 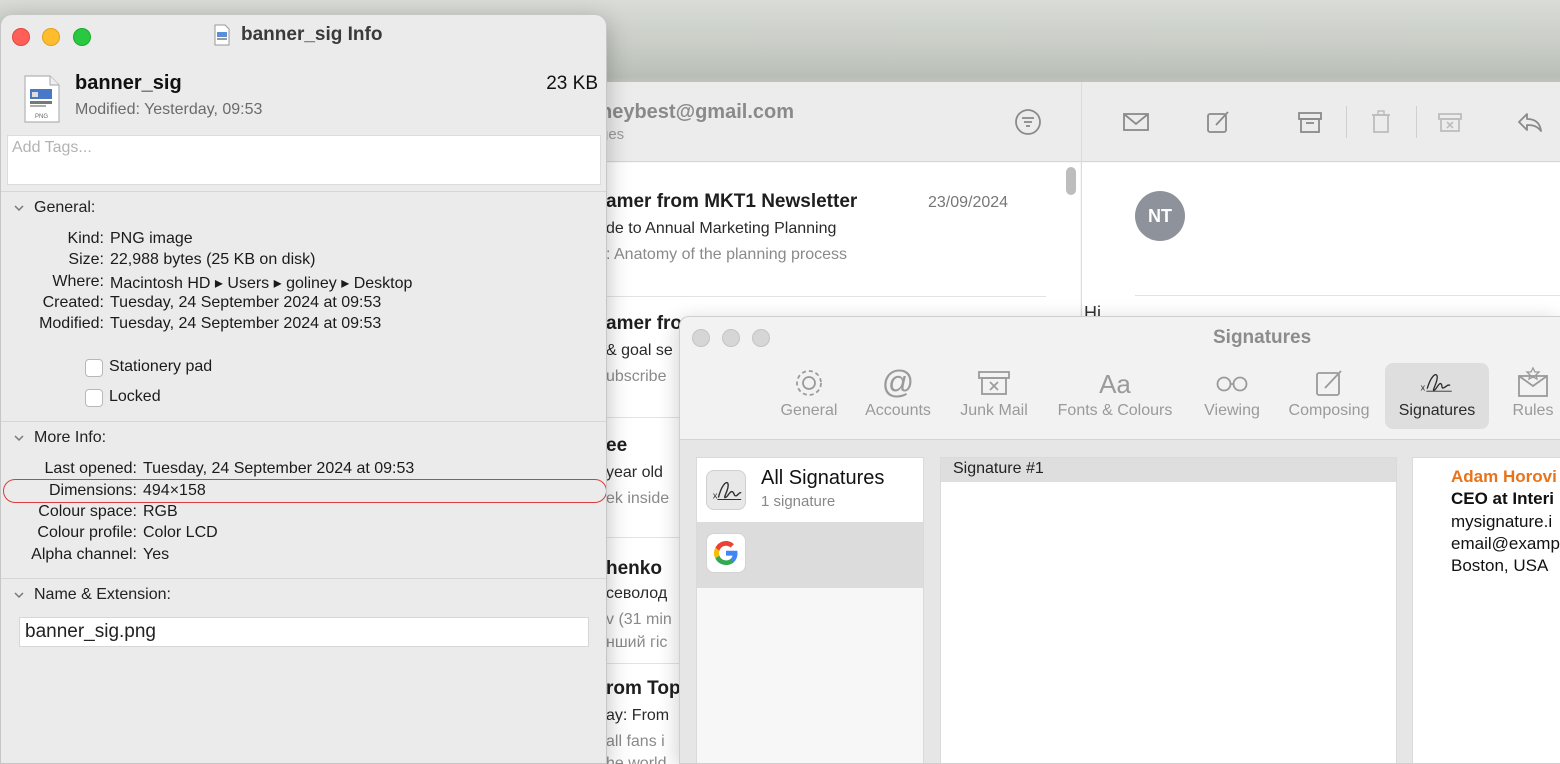 What do you see at coordinates (1115, 384) in the screenshot?
I see `svg-text: Aa` at bounding box center [1115, 384].